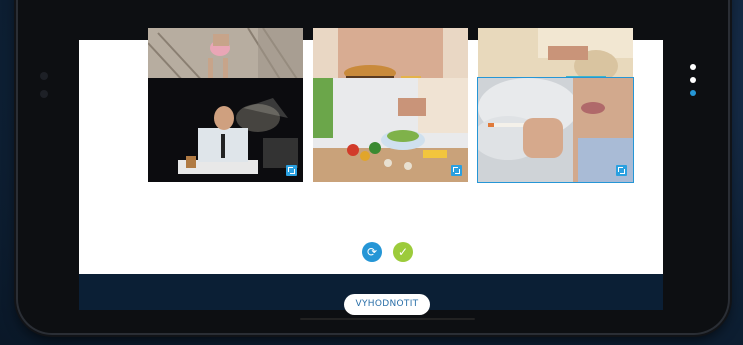 Image resolution: width=743 pixels, height=345 pixels. Describe the element at coordinates (403, 252) in the screenshot. I see `check-icon: ✓` at that location.